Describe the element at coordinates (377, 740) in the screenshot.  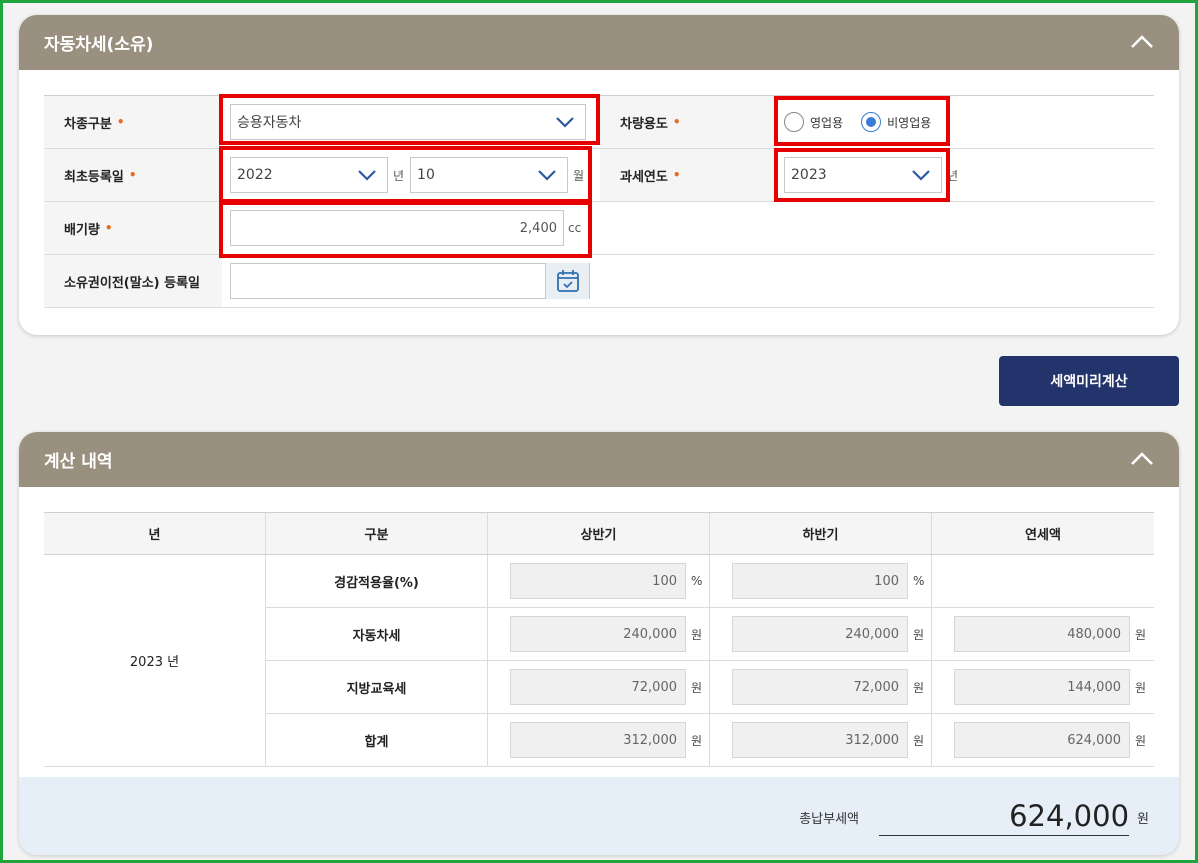
I see `row-label: 합계` at that location.